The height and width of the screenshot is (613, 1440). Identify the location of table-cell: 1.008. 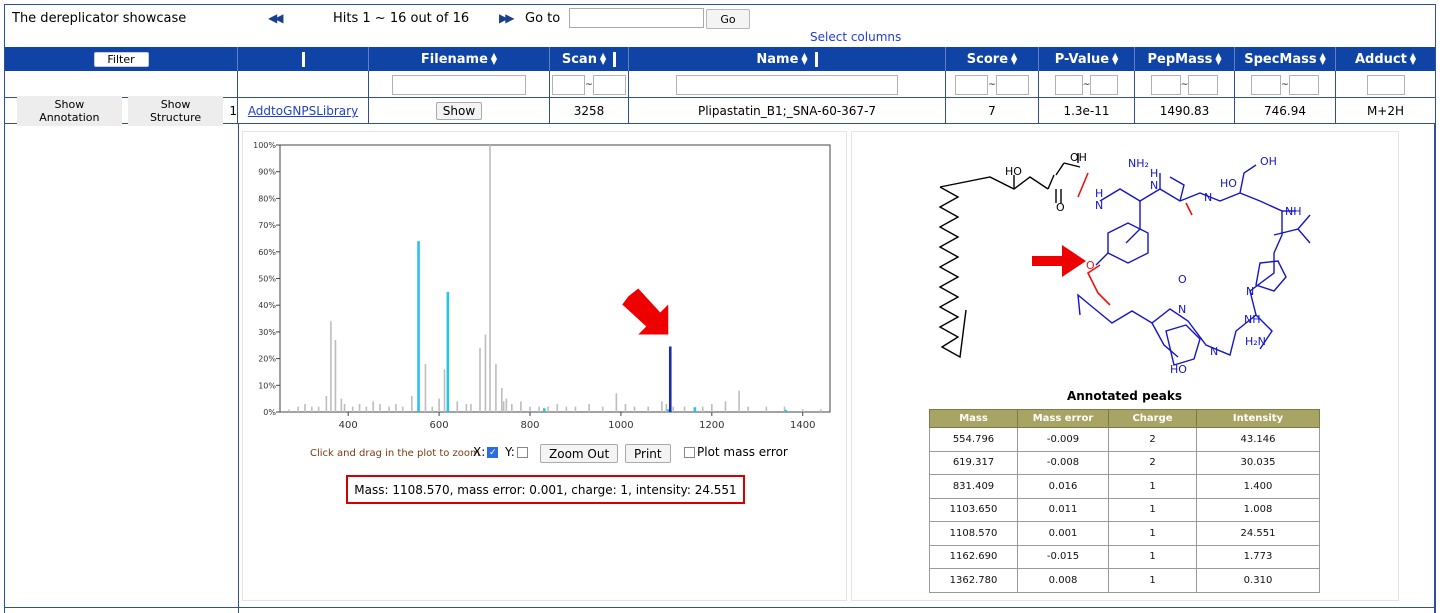
(1258, 509).